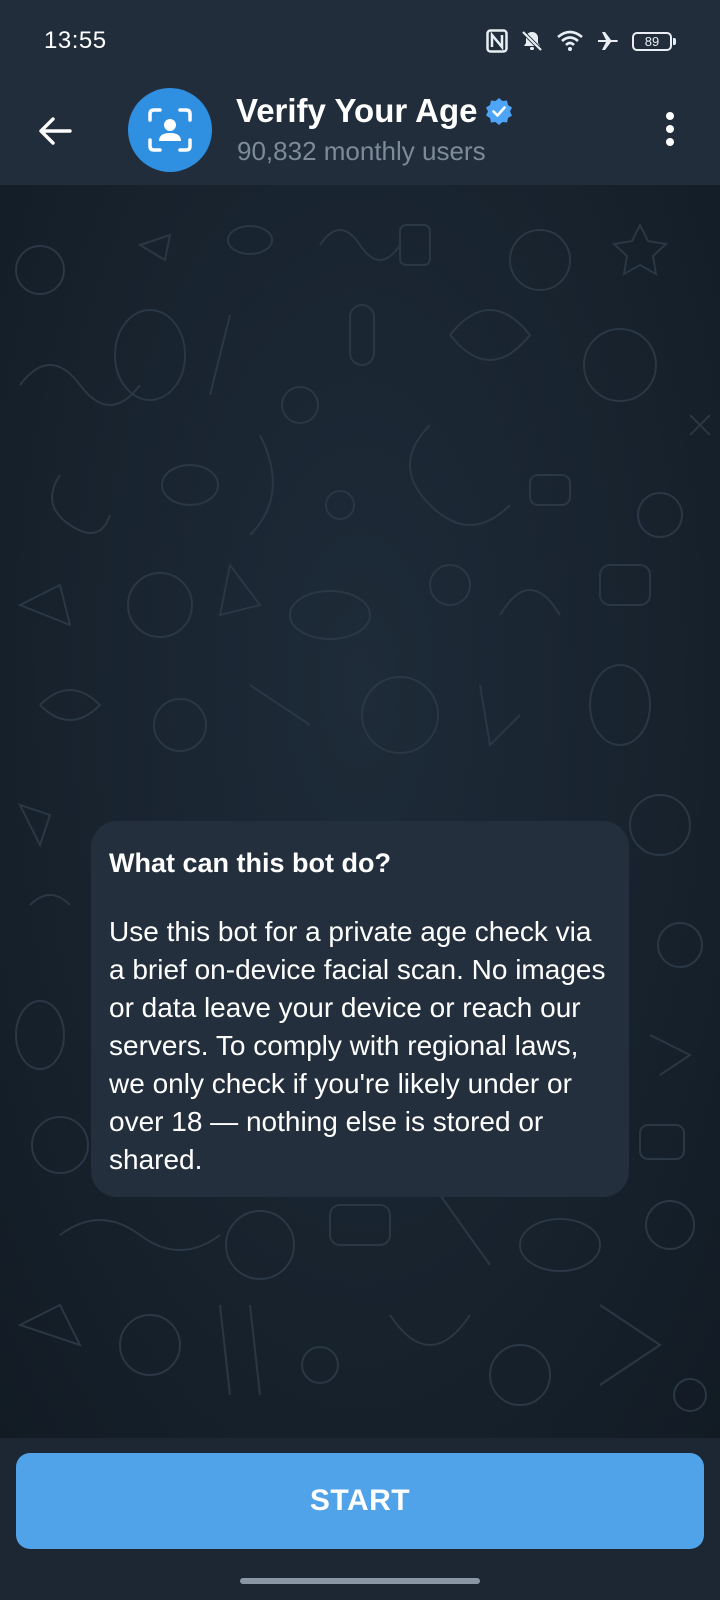 The image size is (720, 1600). I want to click on face-scan-icon, so click(170, 130).